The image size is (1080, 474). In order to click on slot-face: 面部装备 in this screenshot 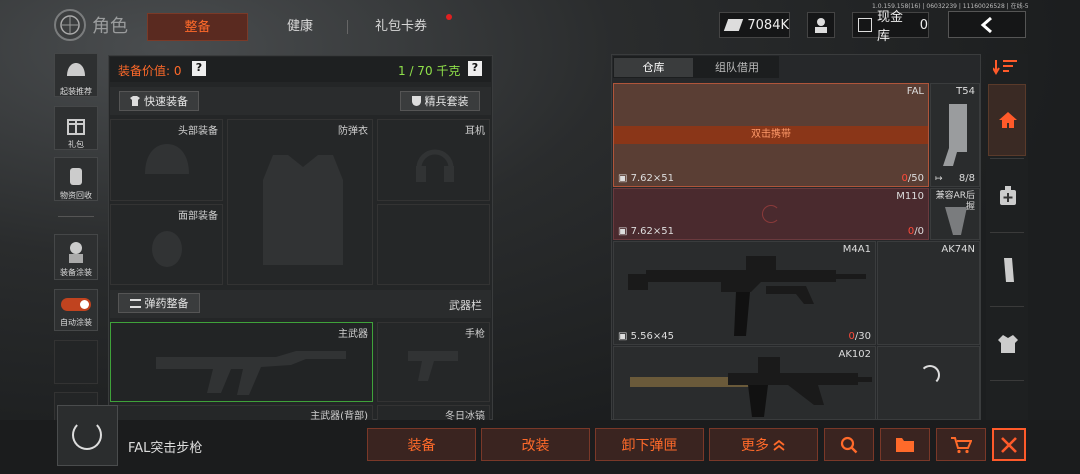, I will do `click(166, 244)`.